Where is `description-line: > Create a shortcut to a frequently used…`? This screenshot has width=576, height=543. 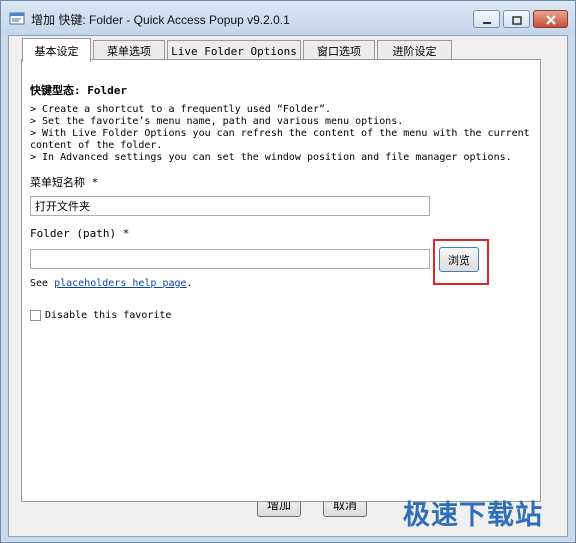 description-line: > Create a shortcut to a frequently used… is located at coordinates (181, 109).